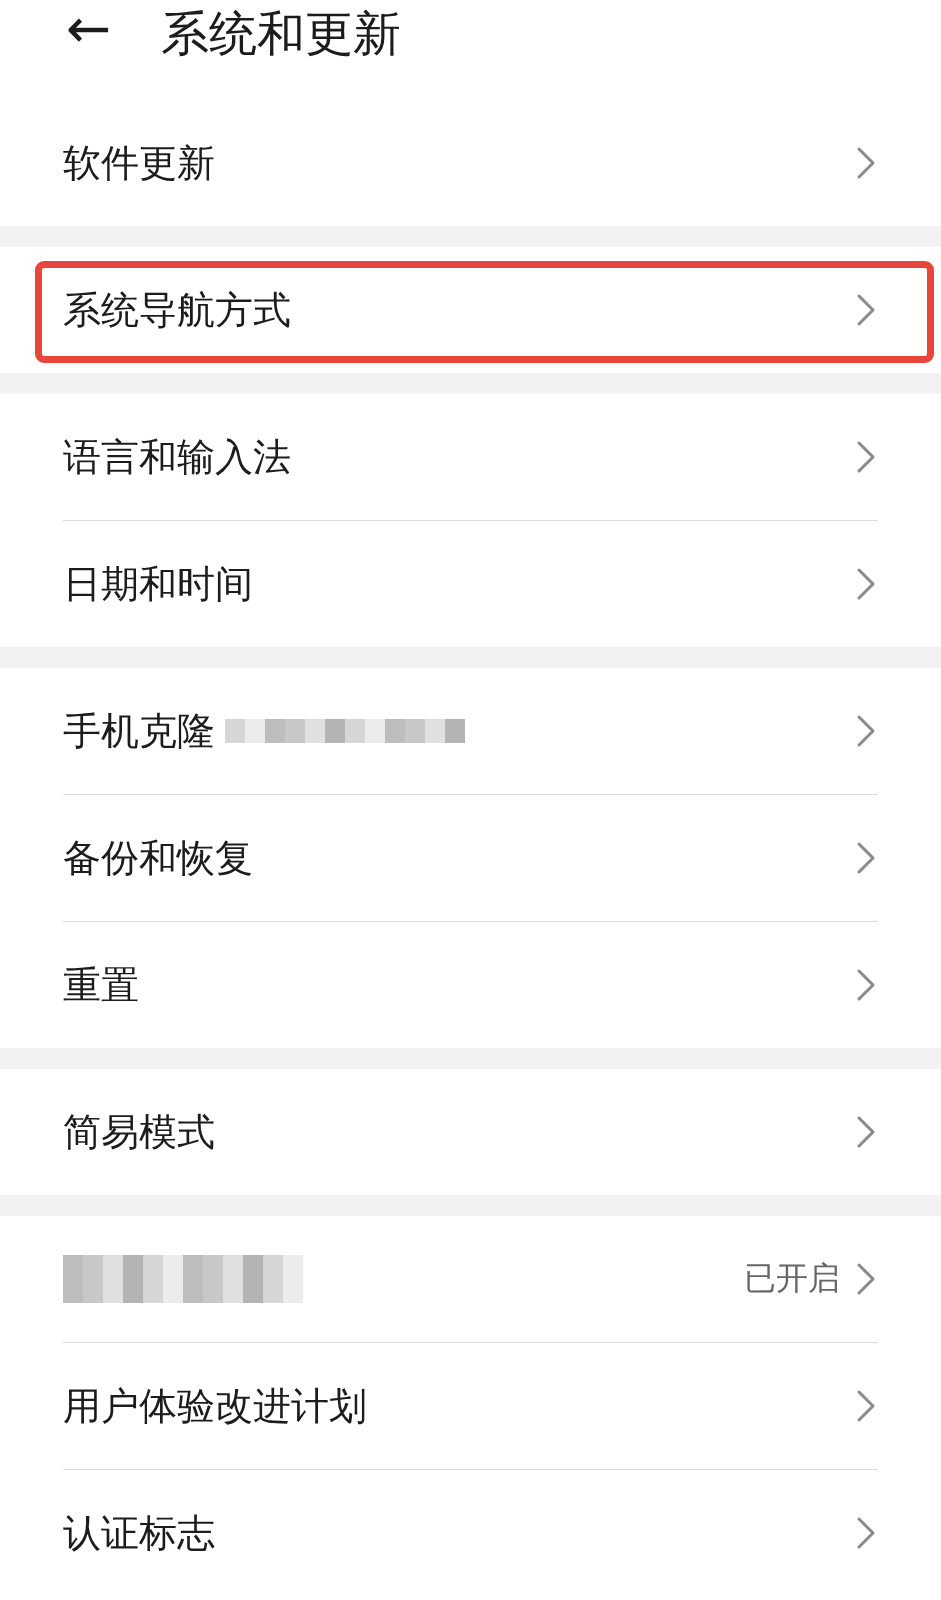  What do you see at coordinates (177, 457) in the screenshot?
I see `setting-label: 语言和输入法` at bounding box center [177, 457].